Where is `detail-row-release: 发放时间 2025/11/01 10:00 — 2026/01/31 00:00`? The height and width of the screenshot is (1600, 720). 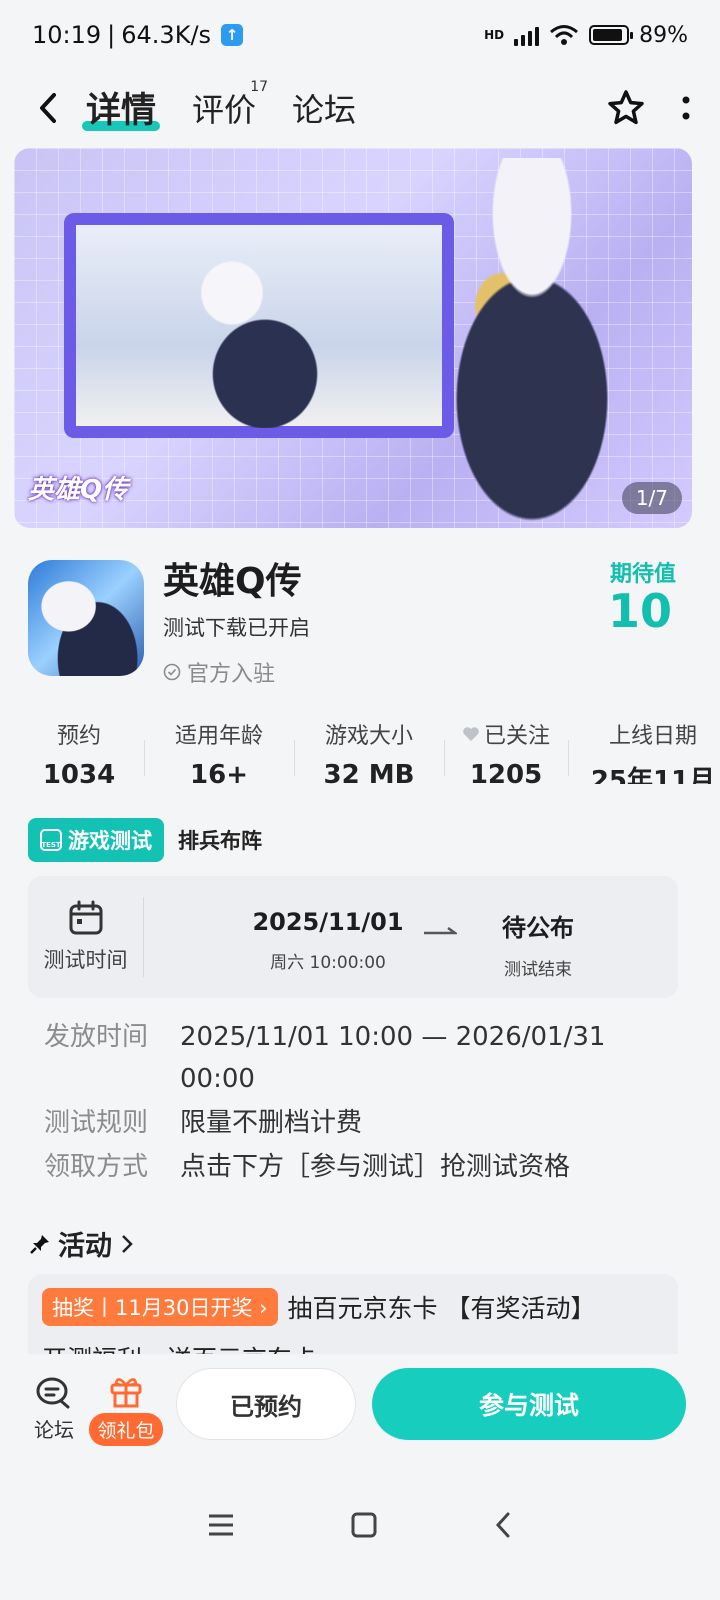
detail-row-release: 发放时间 2025/11/01 10:00 — 2026/01/31 00:00 is located at coordinates (364, 1058).